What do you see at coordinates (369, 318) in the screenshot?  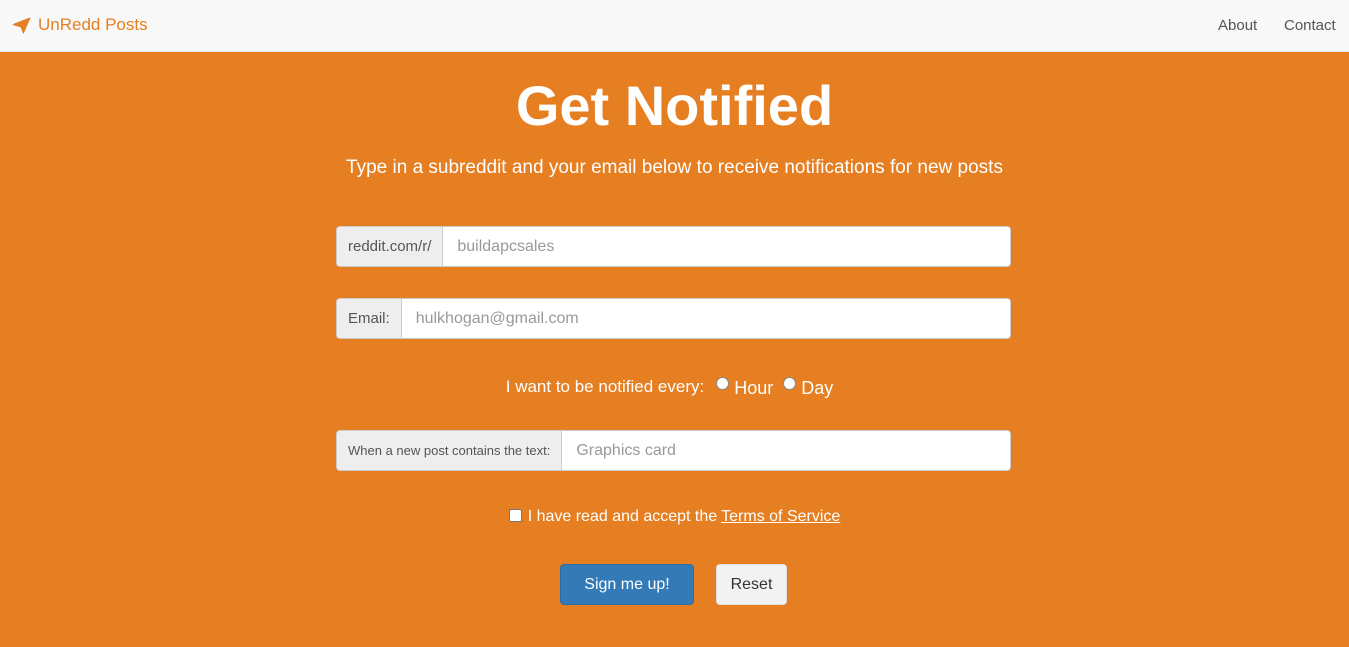 I see `email-prefix: Email:` at bounding box center [369, 318].